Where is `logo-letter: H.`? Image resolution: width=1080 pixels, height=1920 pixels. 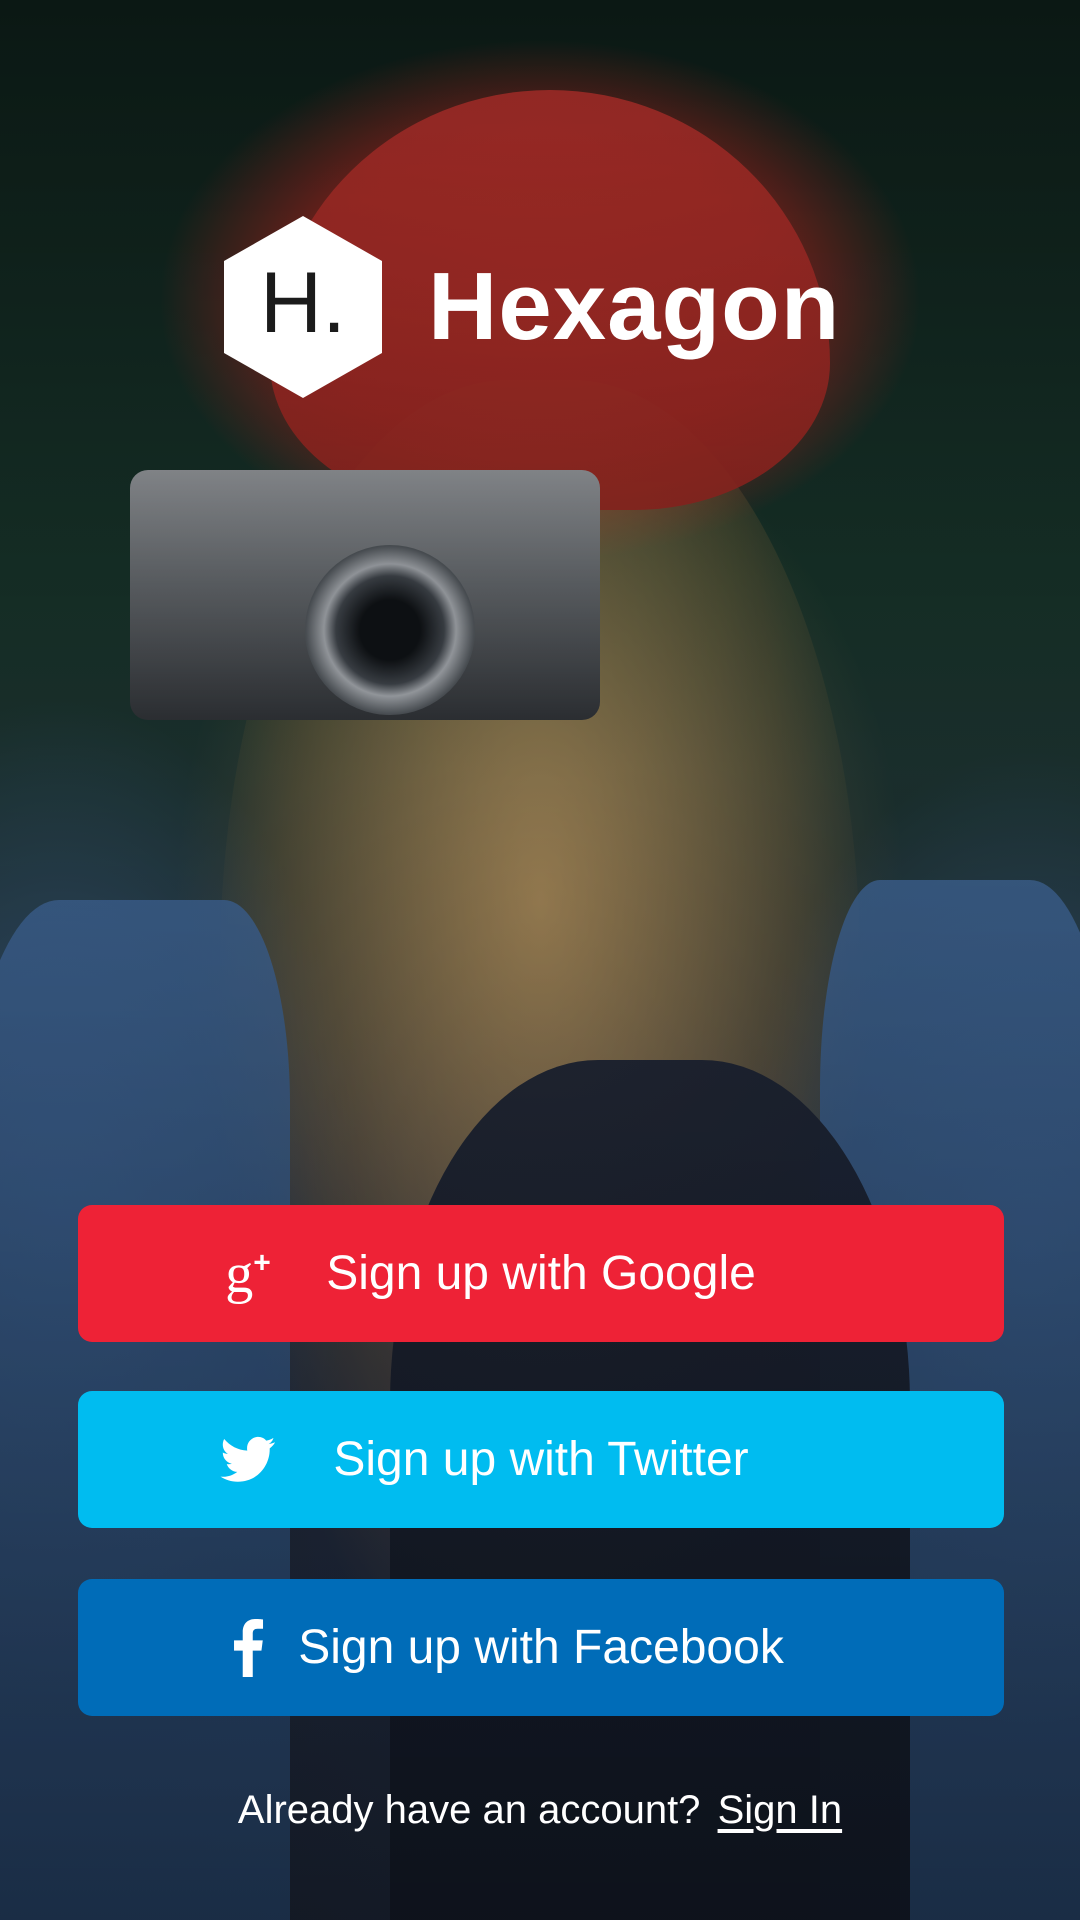 logo-letter: H. is located at coordinates (303, 303).